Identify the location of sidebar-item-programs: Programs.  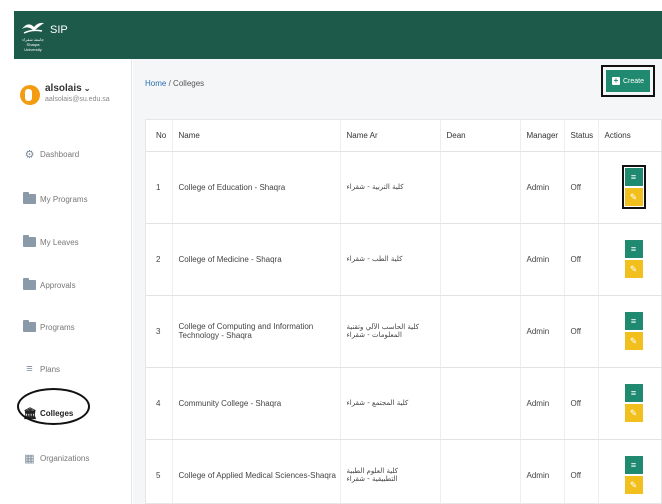
(73, 327).